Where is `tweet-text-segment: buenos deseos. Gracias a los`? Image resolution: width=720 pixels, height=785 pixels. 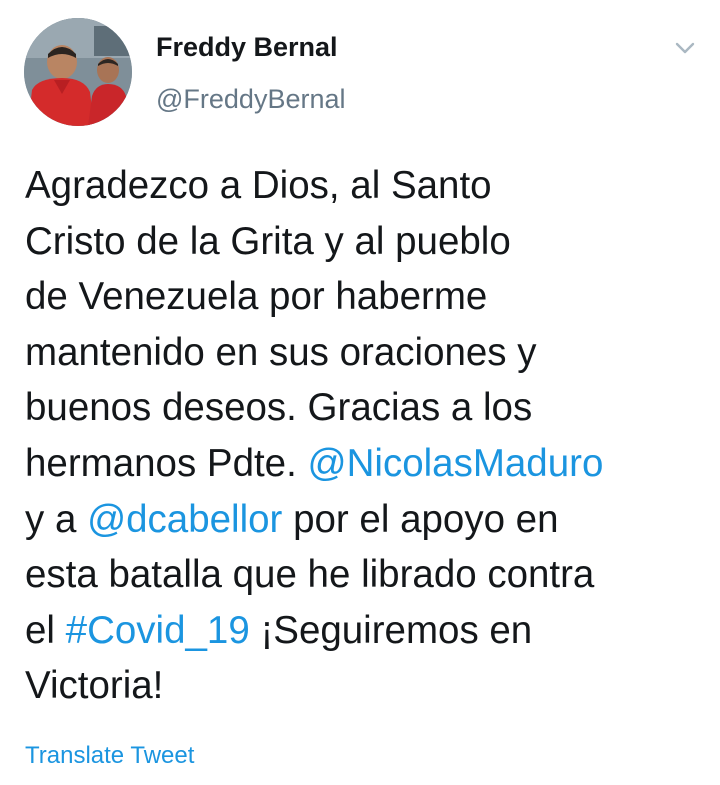 tweet-text-segment: buenos deseos. Gracias a los is located at coordinates (279, 408).